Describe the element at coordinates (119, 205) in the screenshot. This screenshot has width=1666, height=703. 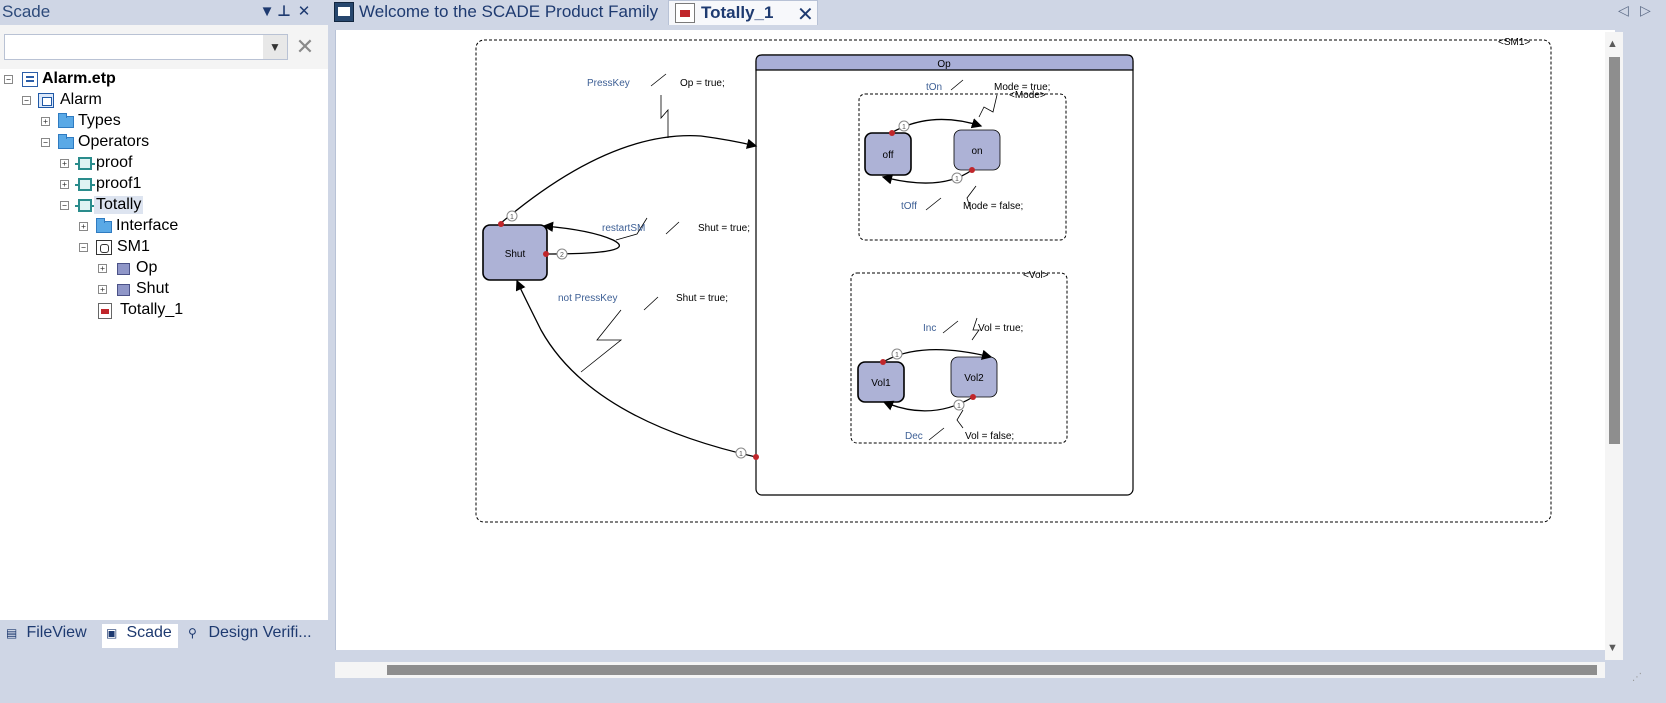
I see `tree-item-label: Totally` at that location.